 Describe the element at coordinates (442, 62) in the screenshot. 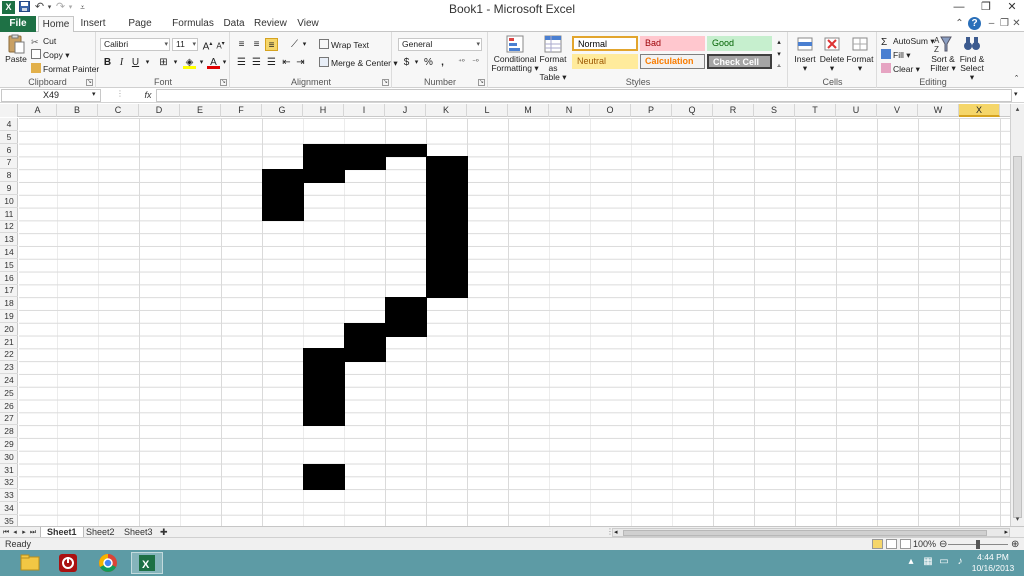

I see `comma-button: ,` at that location.